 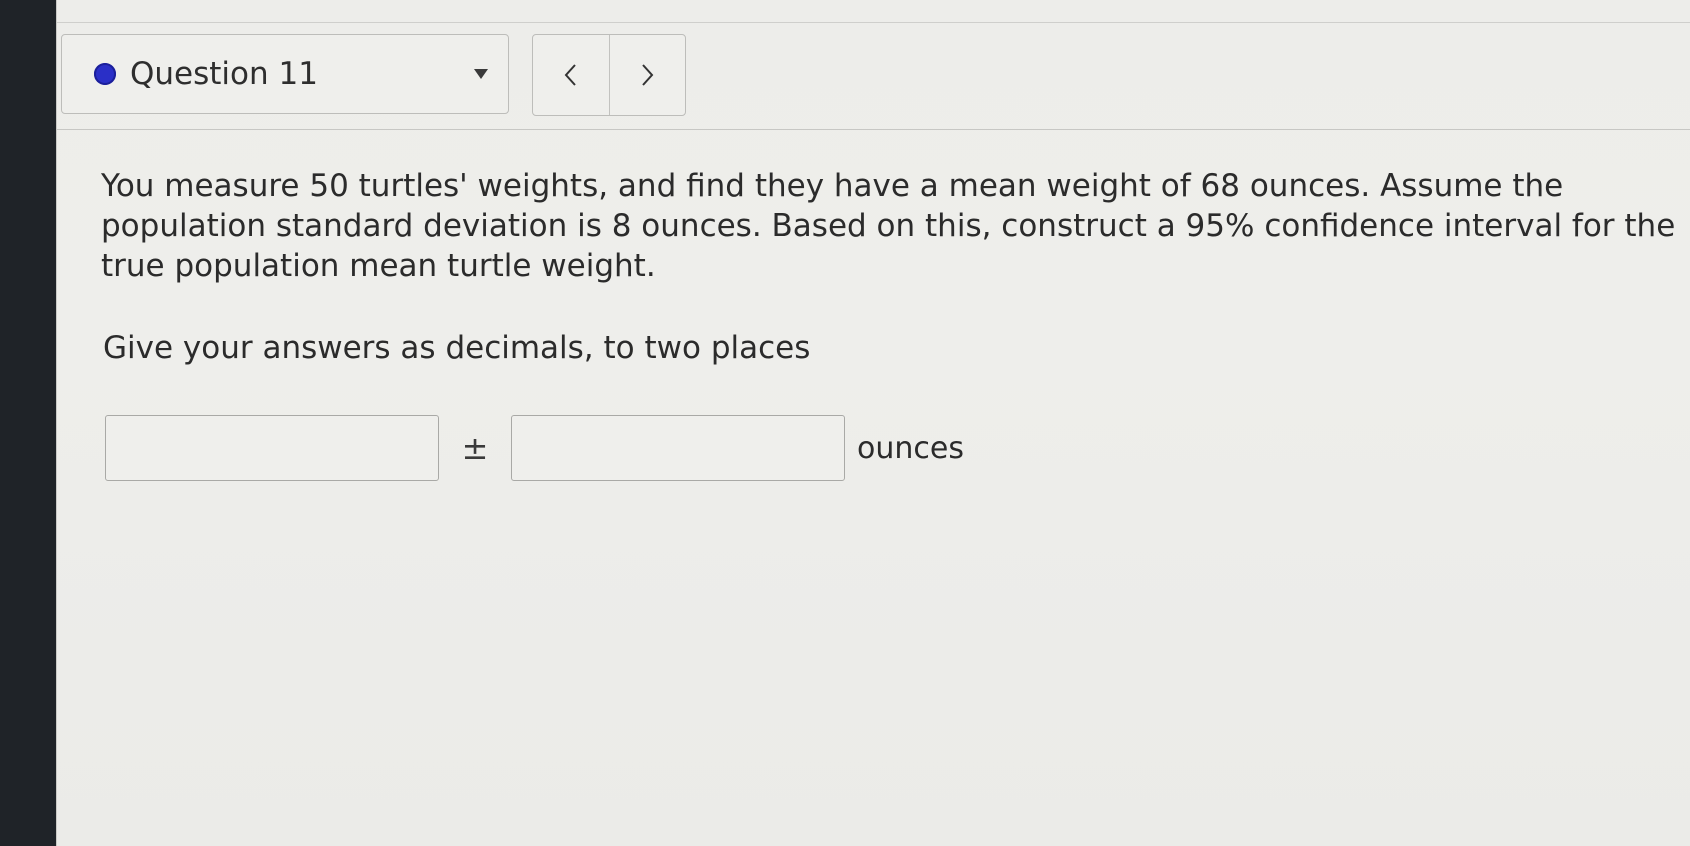 What do you see at coordinates (272, 448) in the screenshot?
I see `point-estimate-input` at bounding box center [272, 448].